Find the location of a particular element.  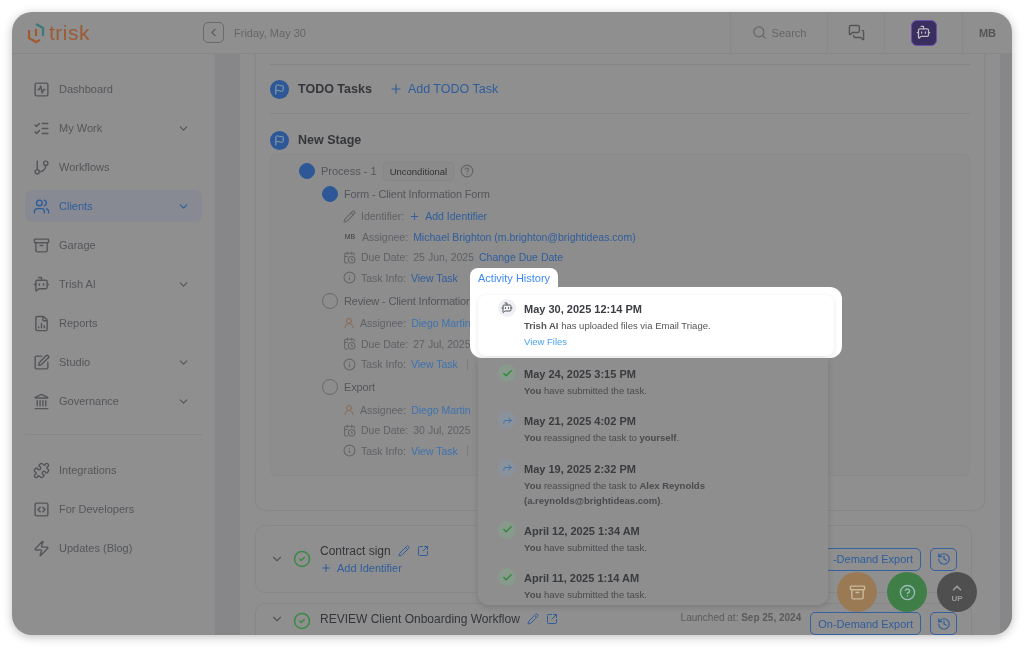

section-title: TODO Tasks is located at coordinates (335, 89).